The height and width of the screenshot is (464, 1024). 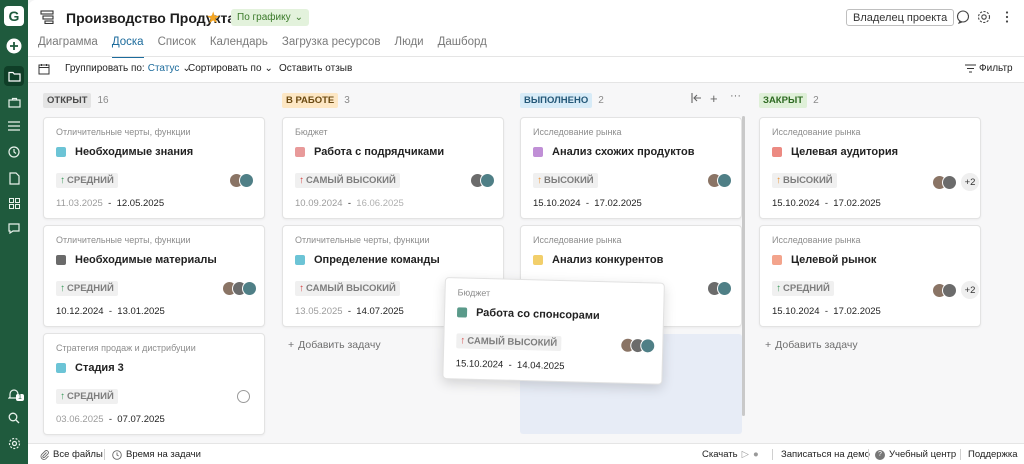 What do you see at coordinates (409, 46) in the screenshot?
I see `tab-people: Люди` at bounding box center [409, 46].